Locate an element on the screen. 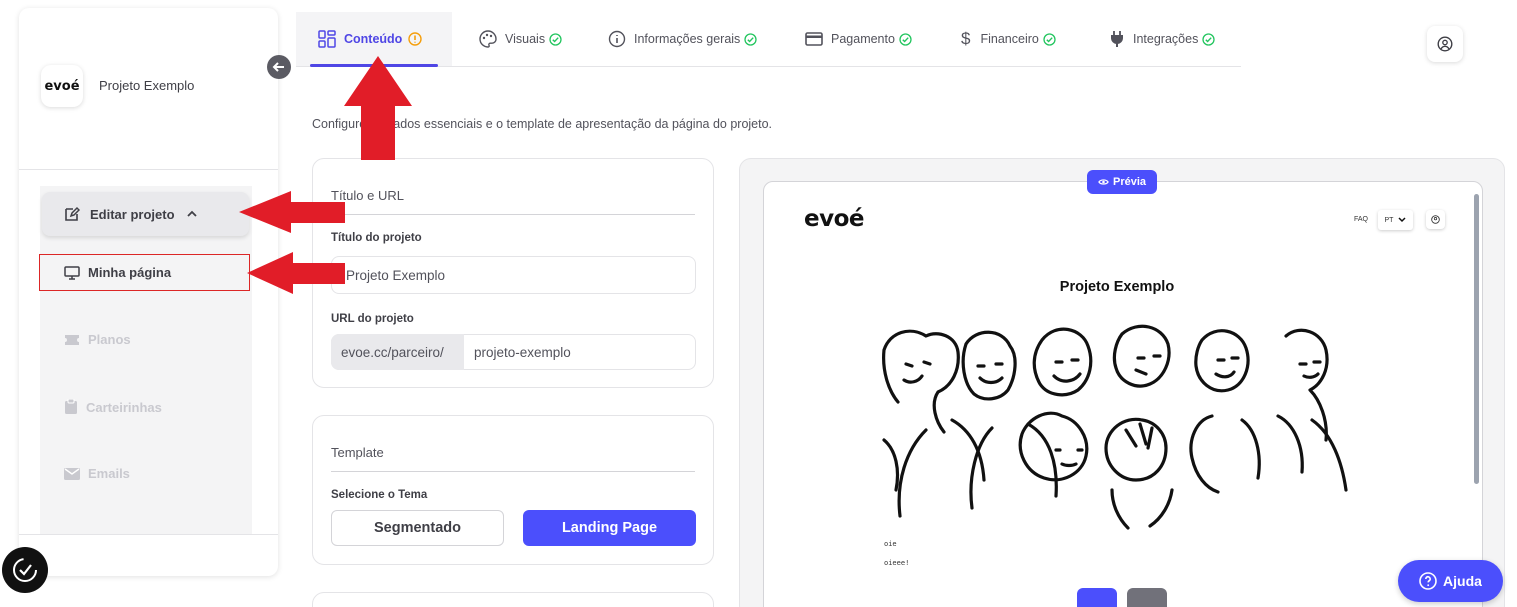 The width and height of the screenshot is (1517, 607). sidebar-item-emails: Emails is located at coordinates (97, 473).